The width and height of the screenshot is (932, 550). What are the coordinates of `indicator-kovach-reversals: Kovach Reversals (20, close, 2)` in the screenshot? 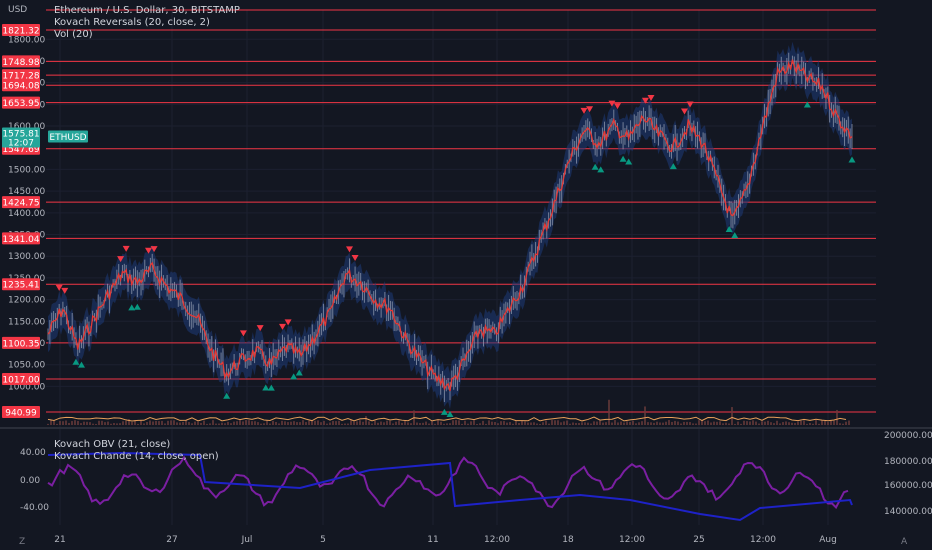 It's located at (147, 23).